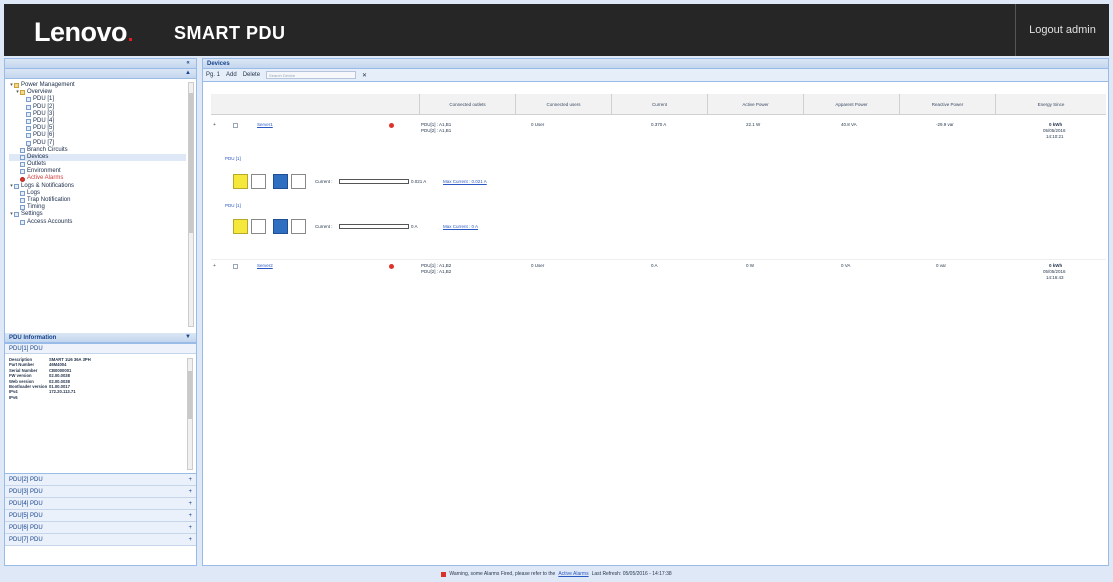  What do you see at coordinates (97, 107) in the screenshot?
I see `tree-item-pdu-2: PDU [2]` at bounding box center [97, 107].